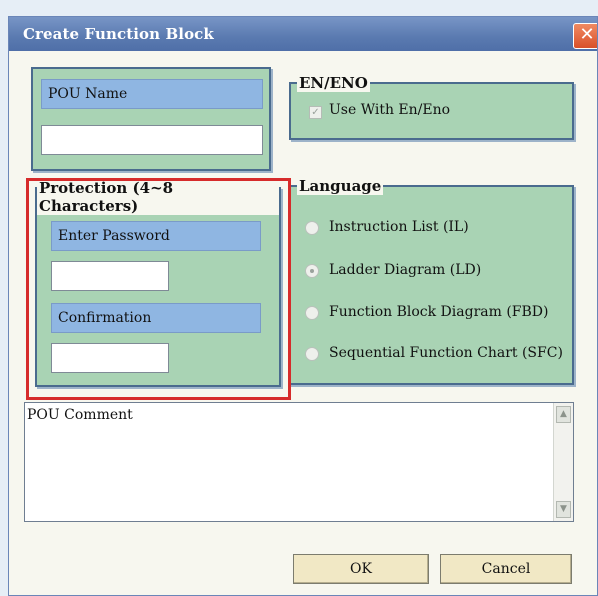 This screenshot has height=596, width=598. I want to click on radio-selected-icon, so click(312, 271).